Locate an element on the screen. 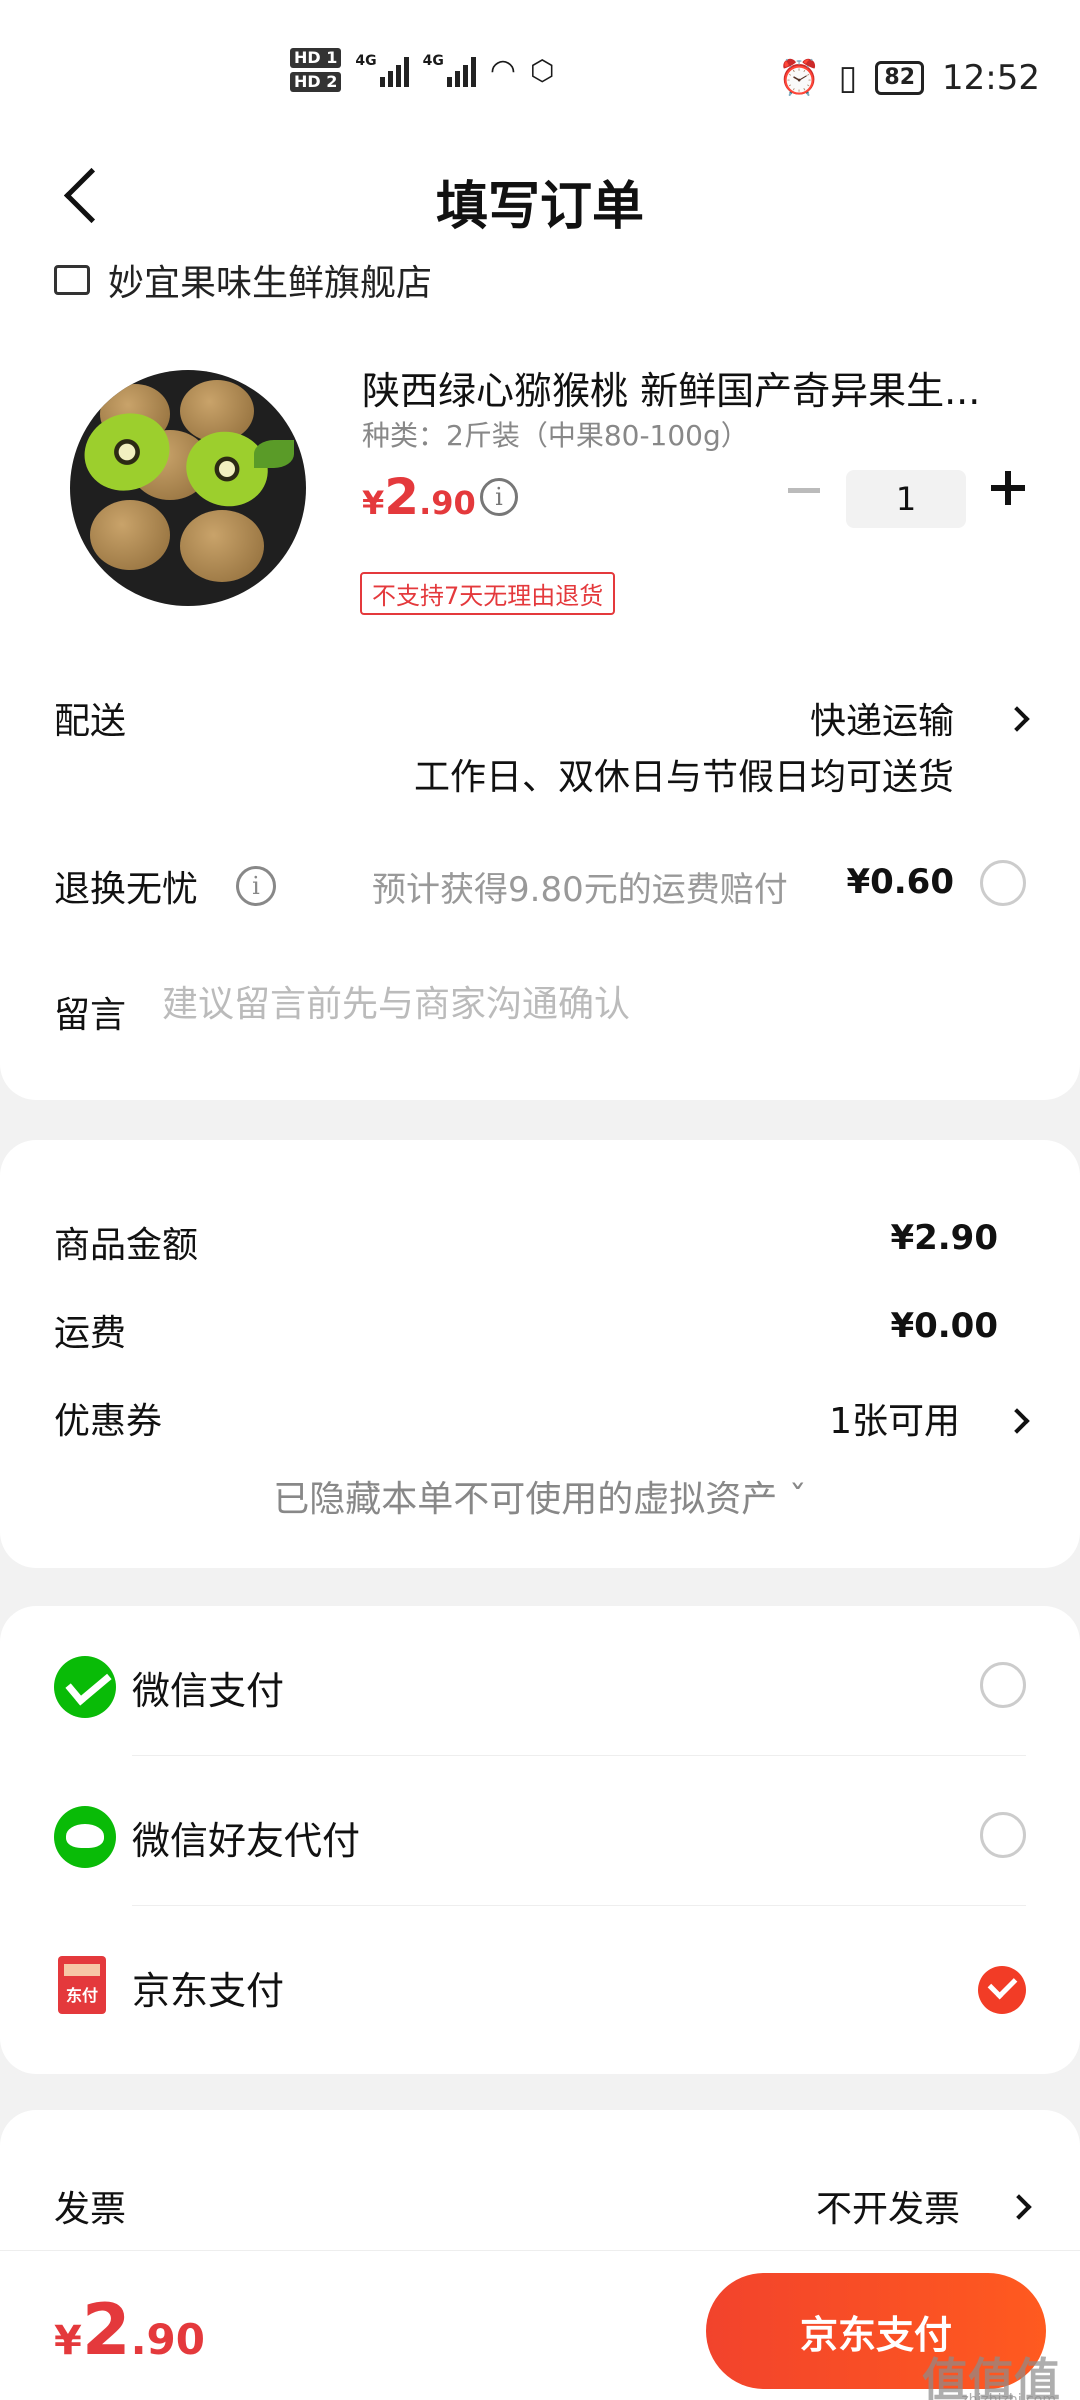  payment-option-jd: 东付 京东支付 is located at coordinates (540, 1981).